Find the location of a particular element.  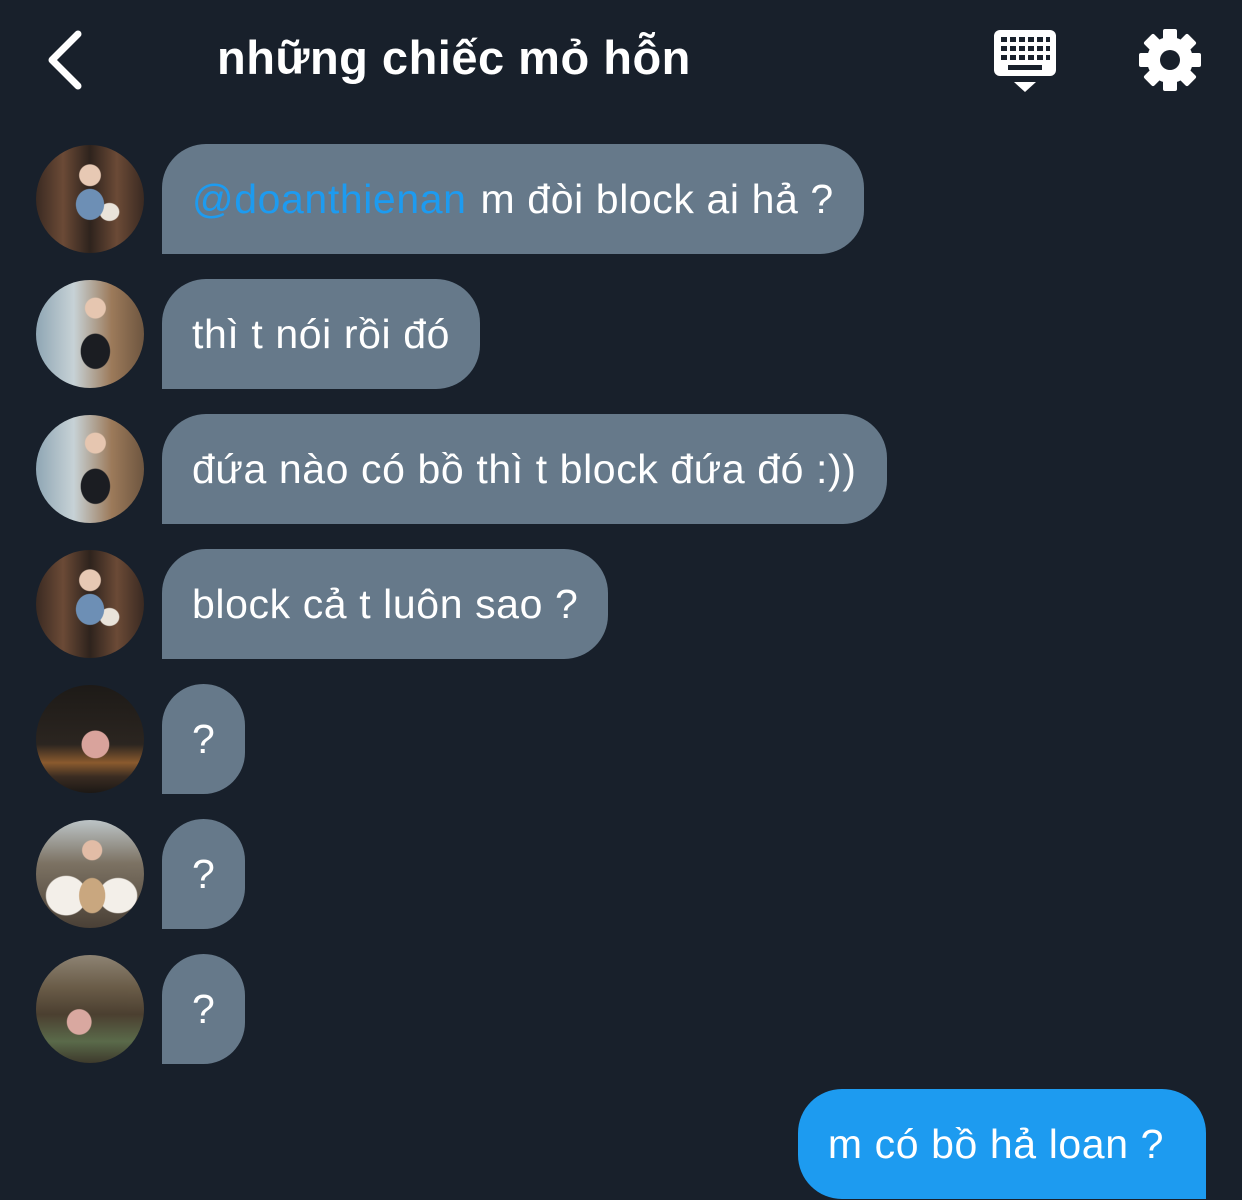

message-bubble: đứa nào có bồ thì t block đứa đó :)) is located at coordinates (524, 469).